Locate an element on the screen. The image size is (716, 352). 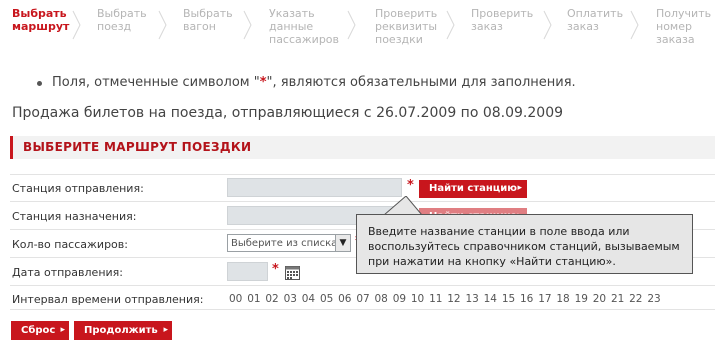
step-get-order-number: Получить номер заказа is located at coordinates (683, 26).